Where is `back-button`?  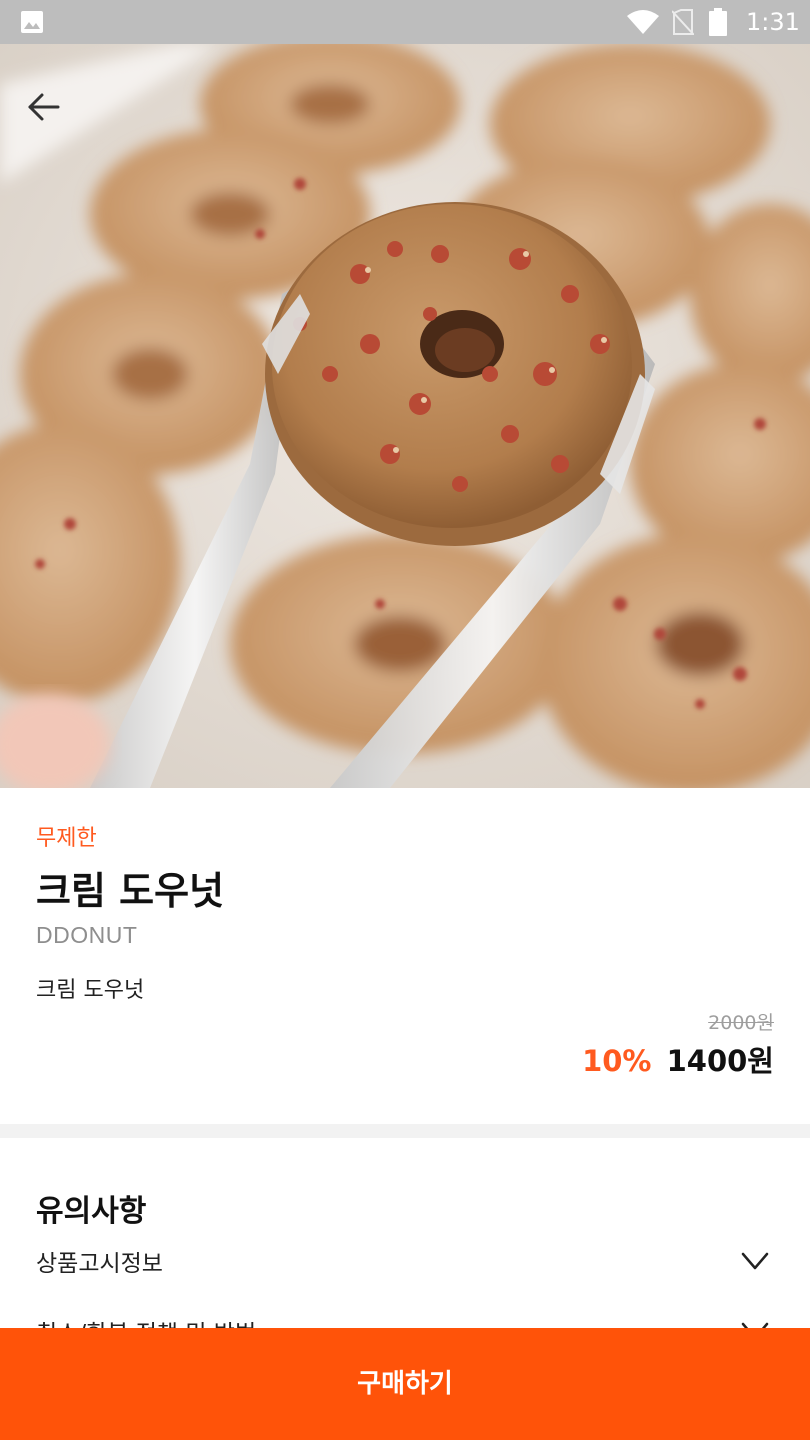
back-button is located at coordinates (44, 108).